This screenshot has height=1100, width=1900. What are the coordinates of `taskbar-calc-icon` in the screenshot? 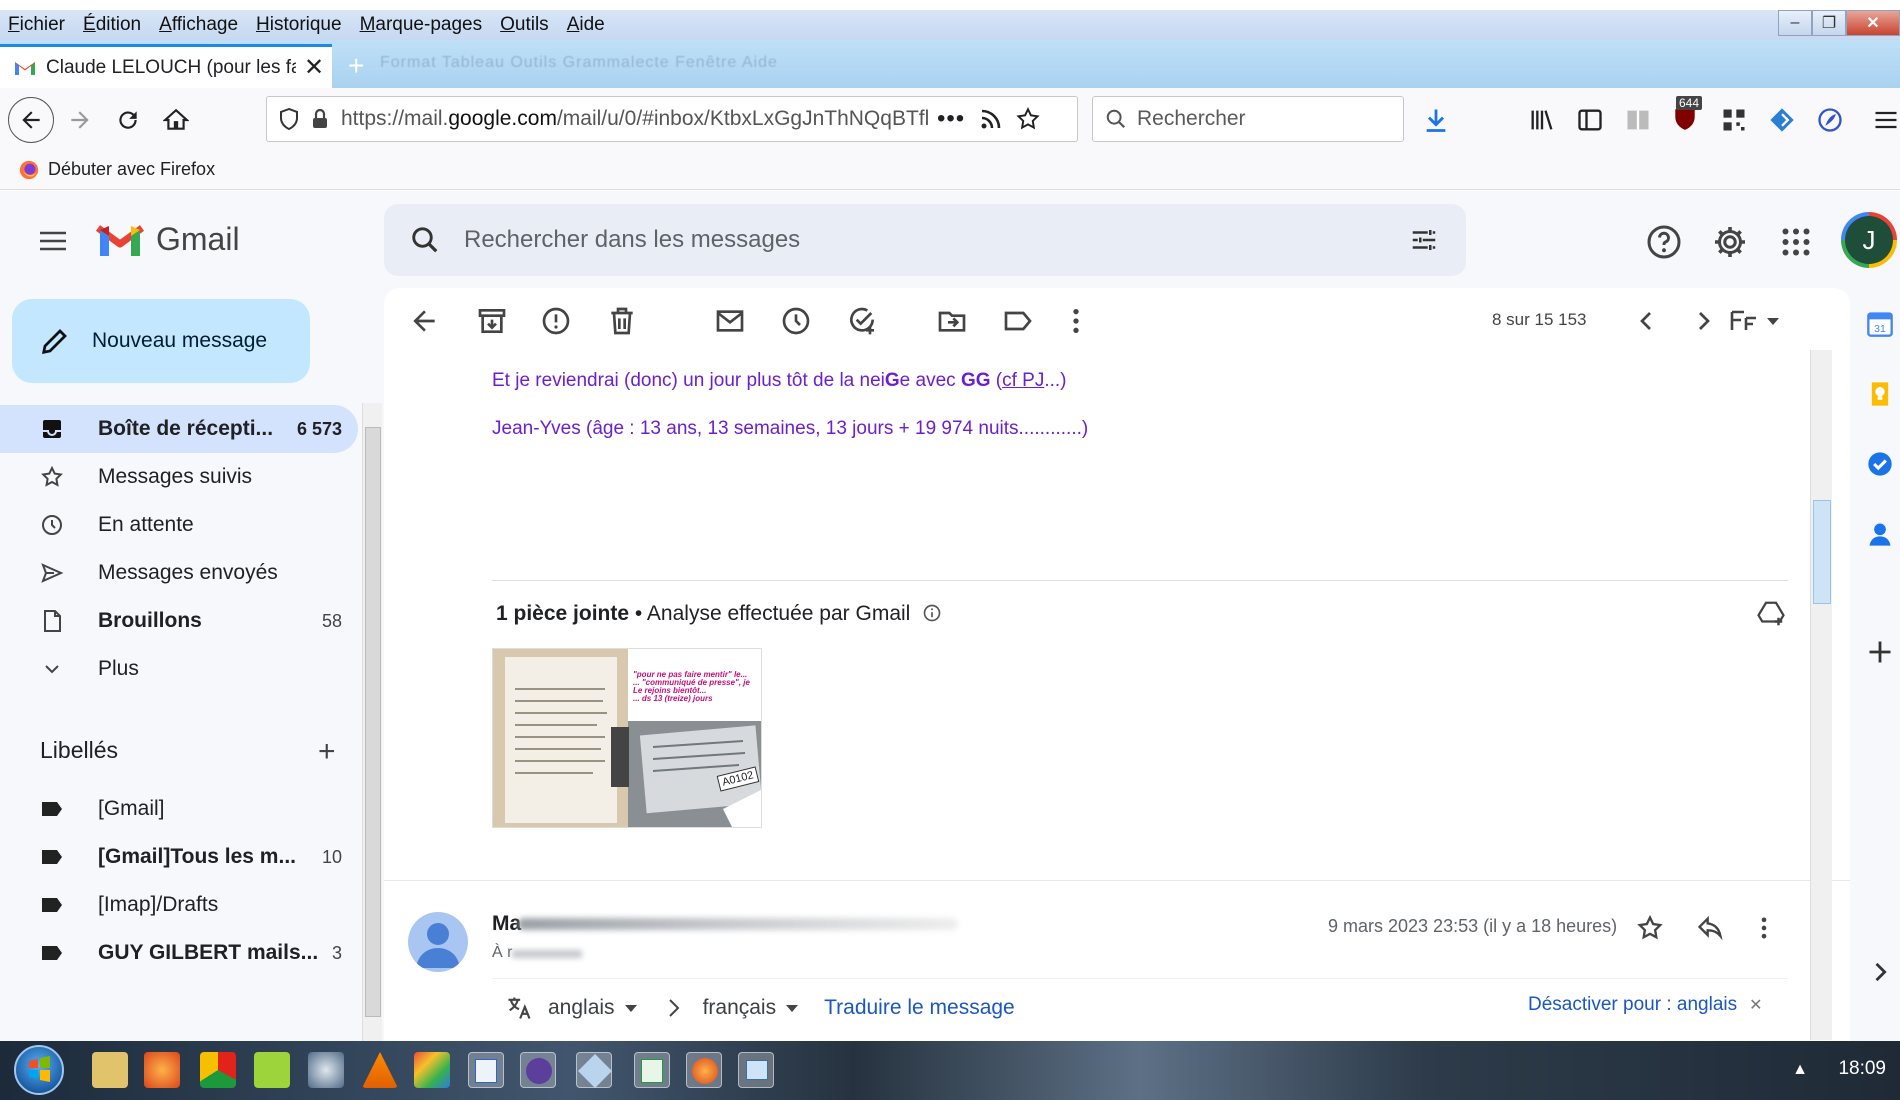 It's located at (652, 1070).